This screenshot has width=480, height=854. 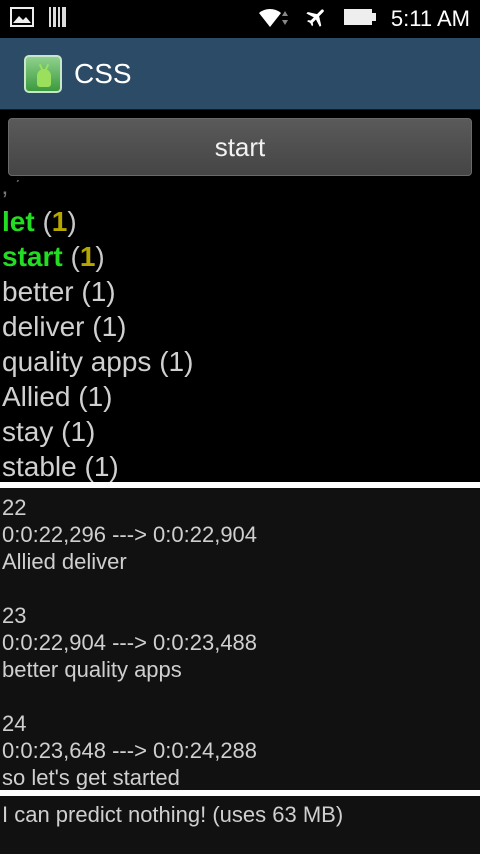 What do you see at coordinates (130, 750) in the screenshot?
I see `subtitle-timing: 0:0:23,648 ---> 0:0:24,288` at bounding box center [130, 750].